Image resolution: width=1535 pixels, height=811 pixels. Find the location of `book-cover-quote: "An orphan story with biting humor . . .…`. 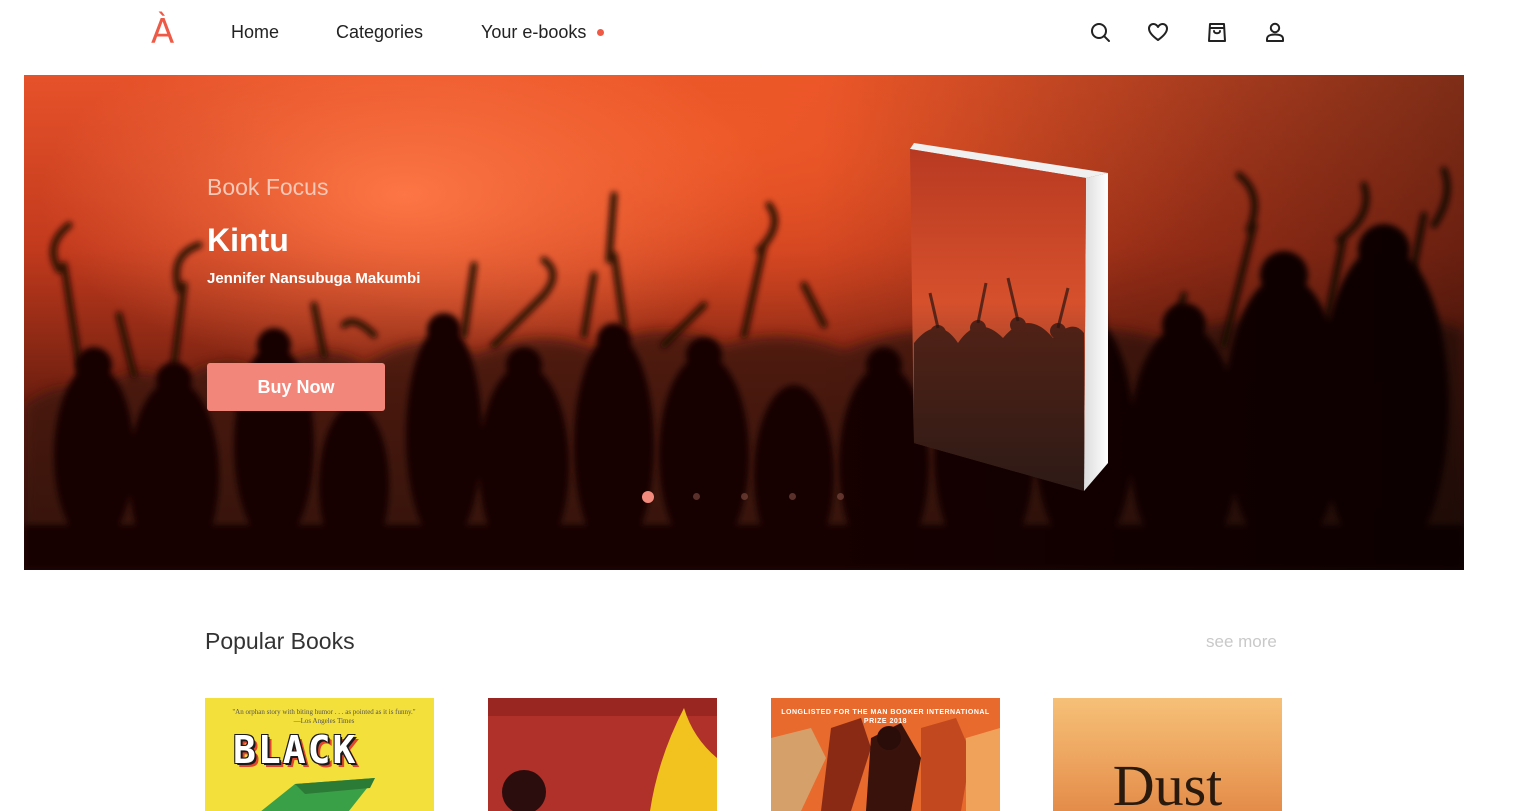

book-cover-quote: "An orphan story with biting humor . . .… is located at coordinates (324, 716).